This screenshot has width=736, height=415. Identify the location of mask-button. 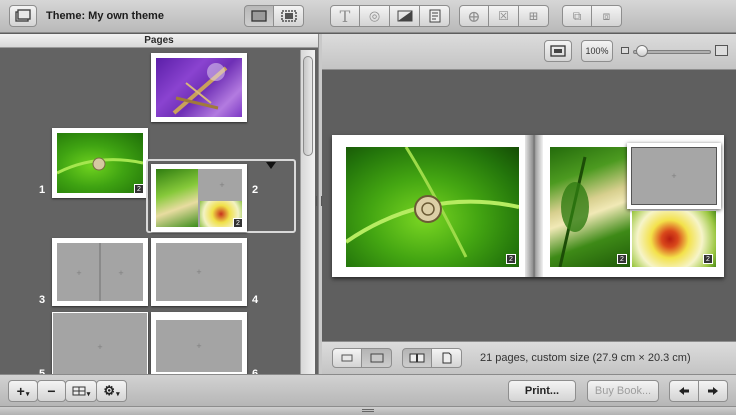
(405, 16).